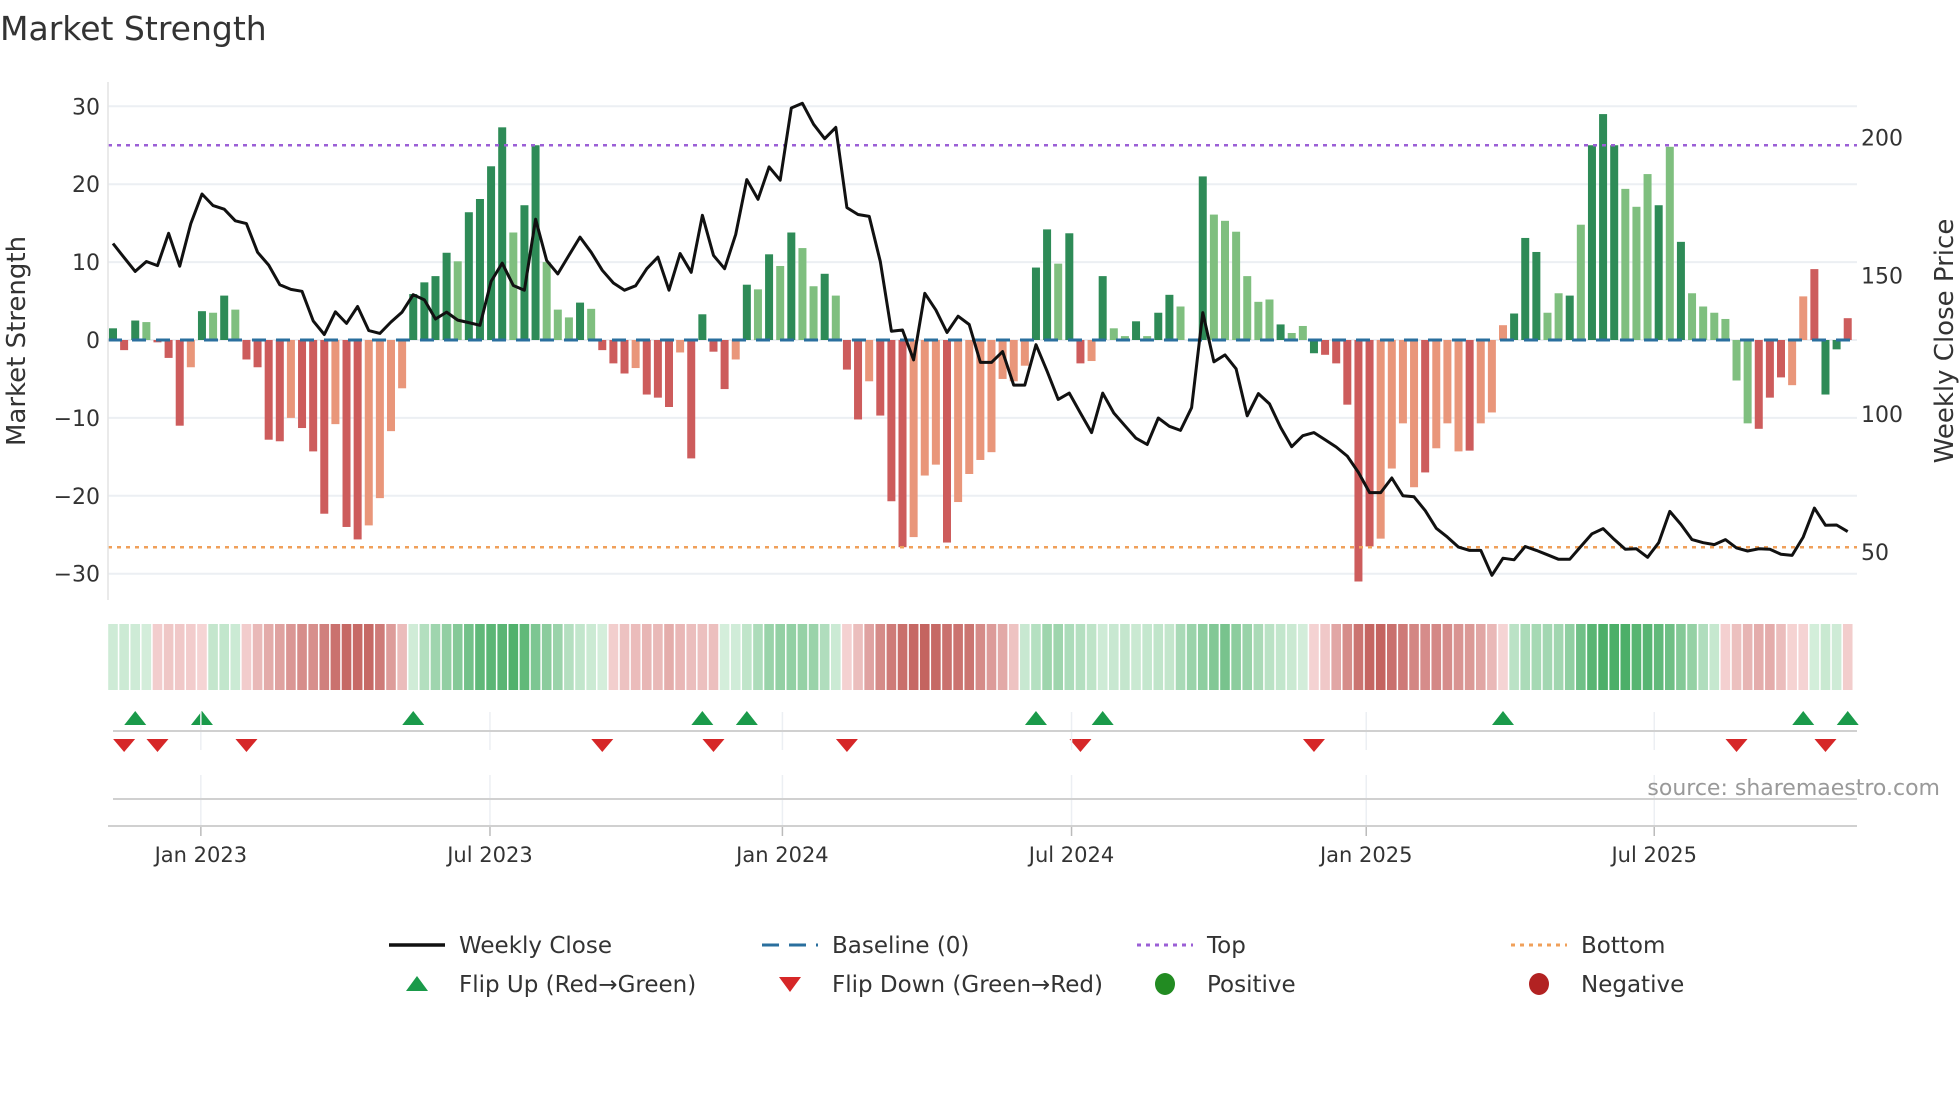  What do you see at coordinates (1652, 855) in the screenshot?
I see `x-tick-label: Jul 2025` at bounding box center [1652, 855].